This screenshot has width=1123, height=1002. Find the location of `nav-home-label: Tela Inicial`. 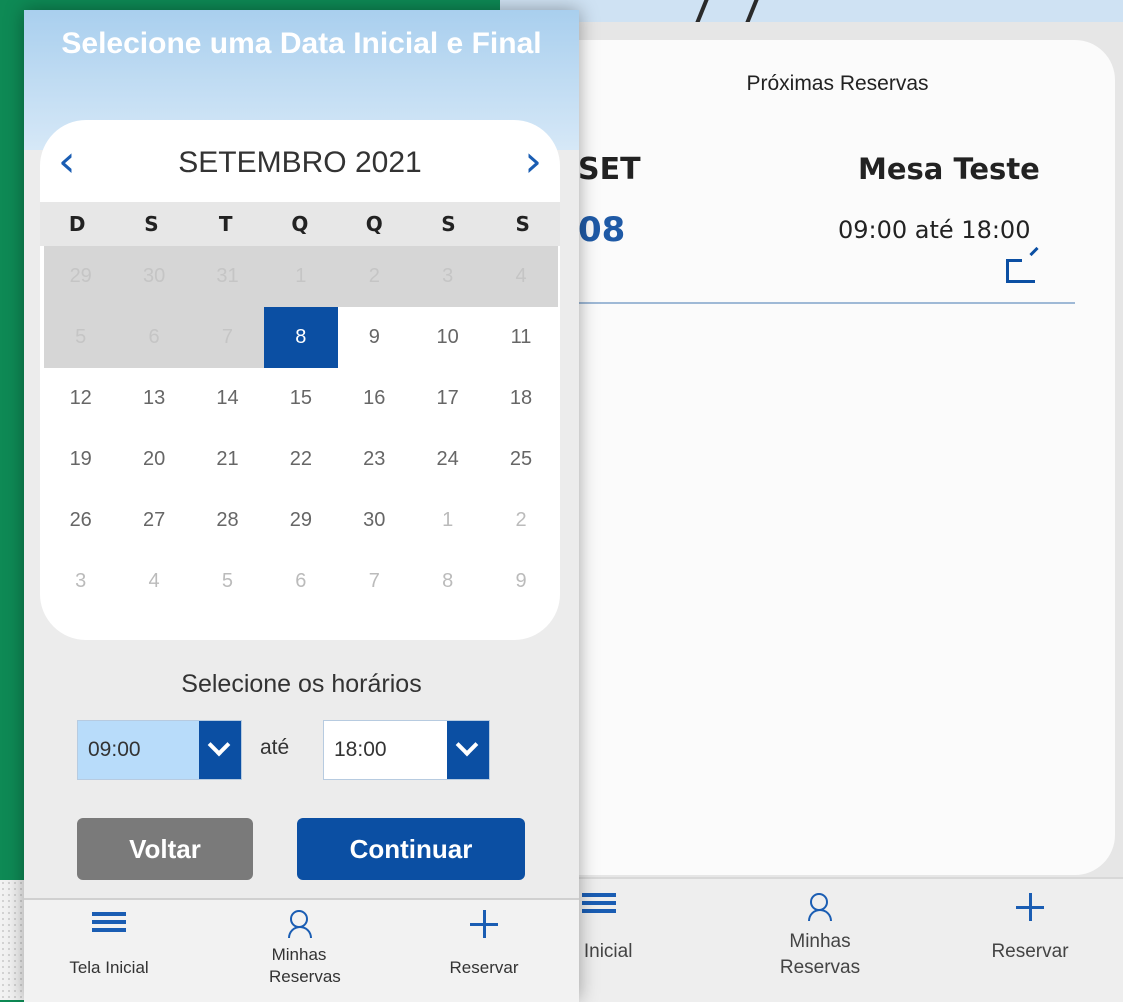

nav-home-label: Tela Inicial is located at coordinates (109, 967).